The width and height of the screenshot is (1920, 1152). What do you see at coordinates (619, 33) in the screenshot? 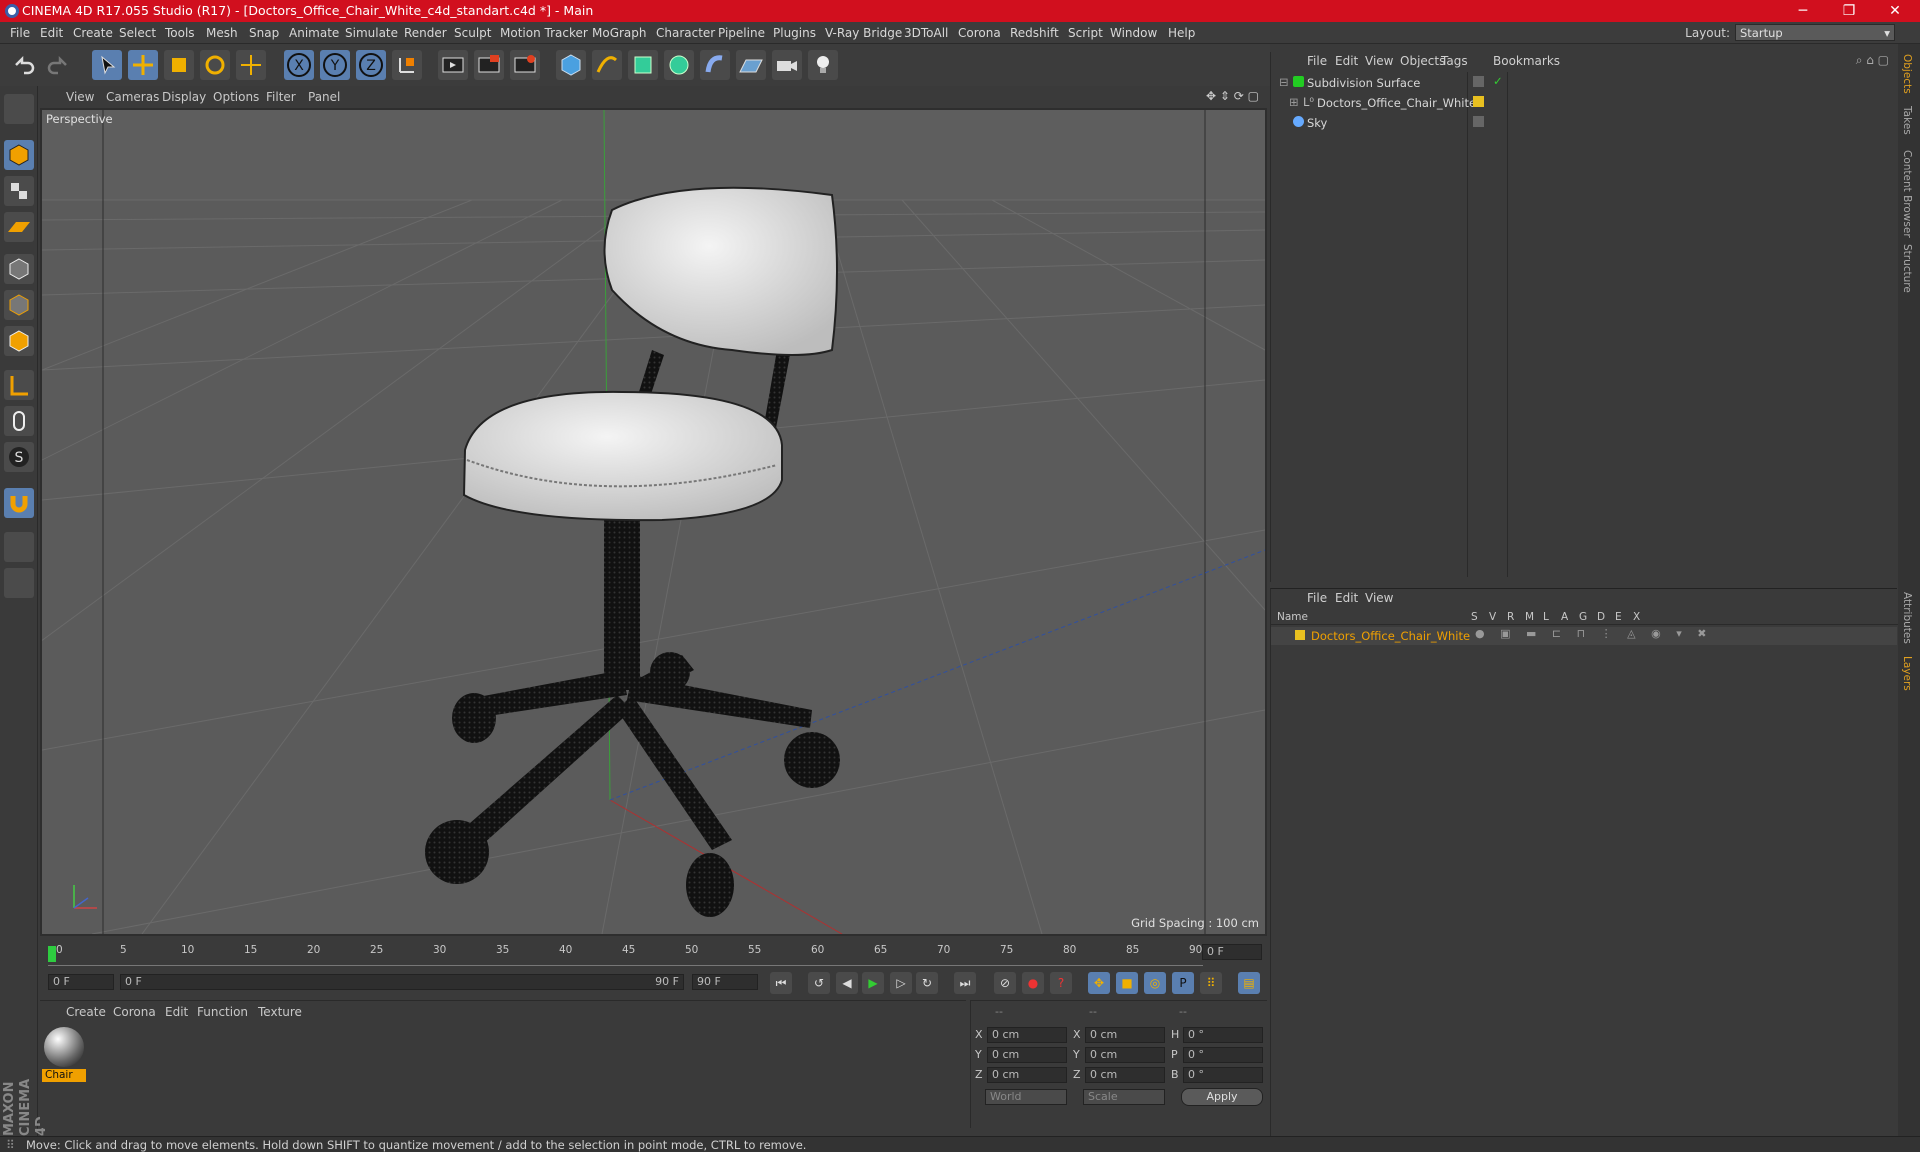
I see `menu-mograph: MoGraph` at bounding box center [619, 33].